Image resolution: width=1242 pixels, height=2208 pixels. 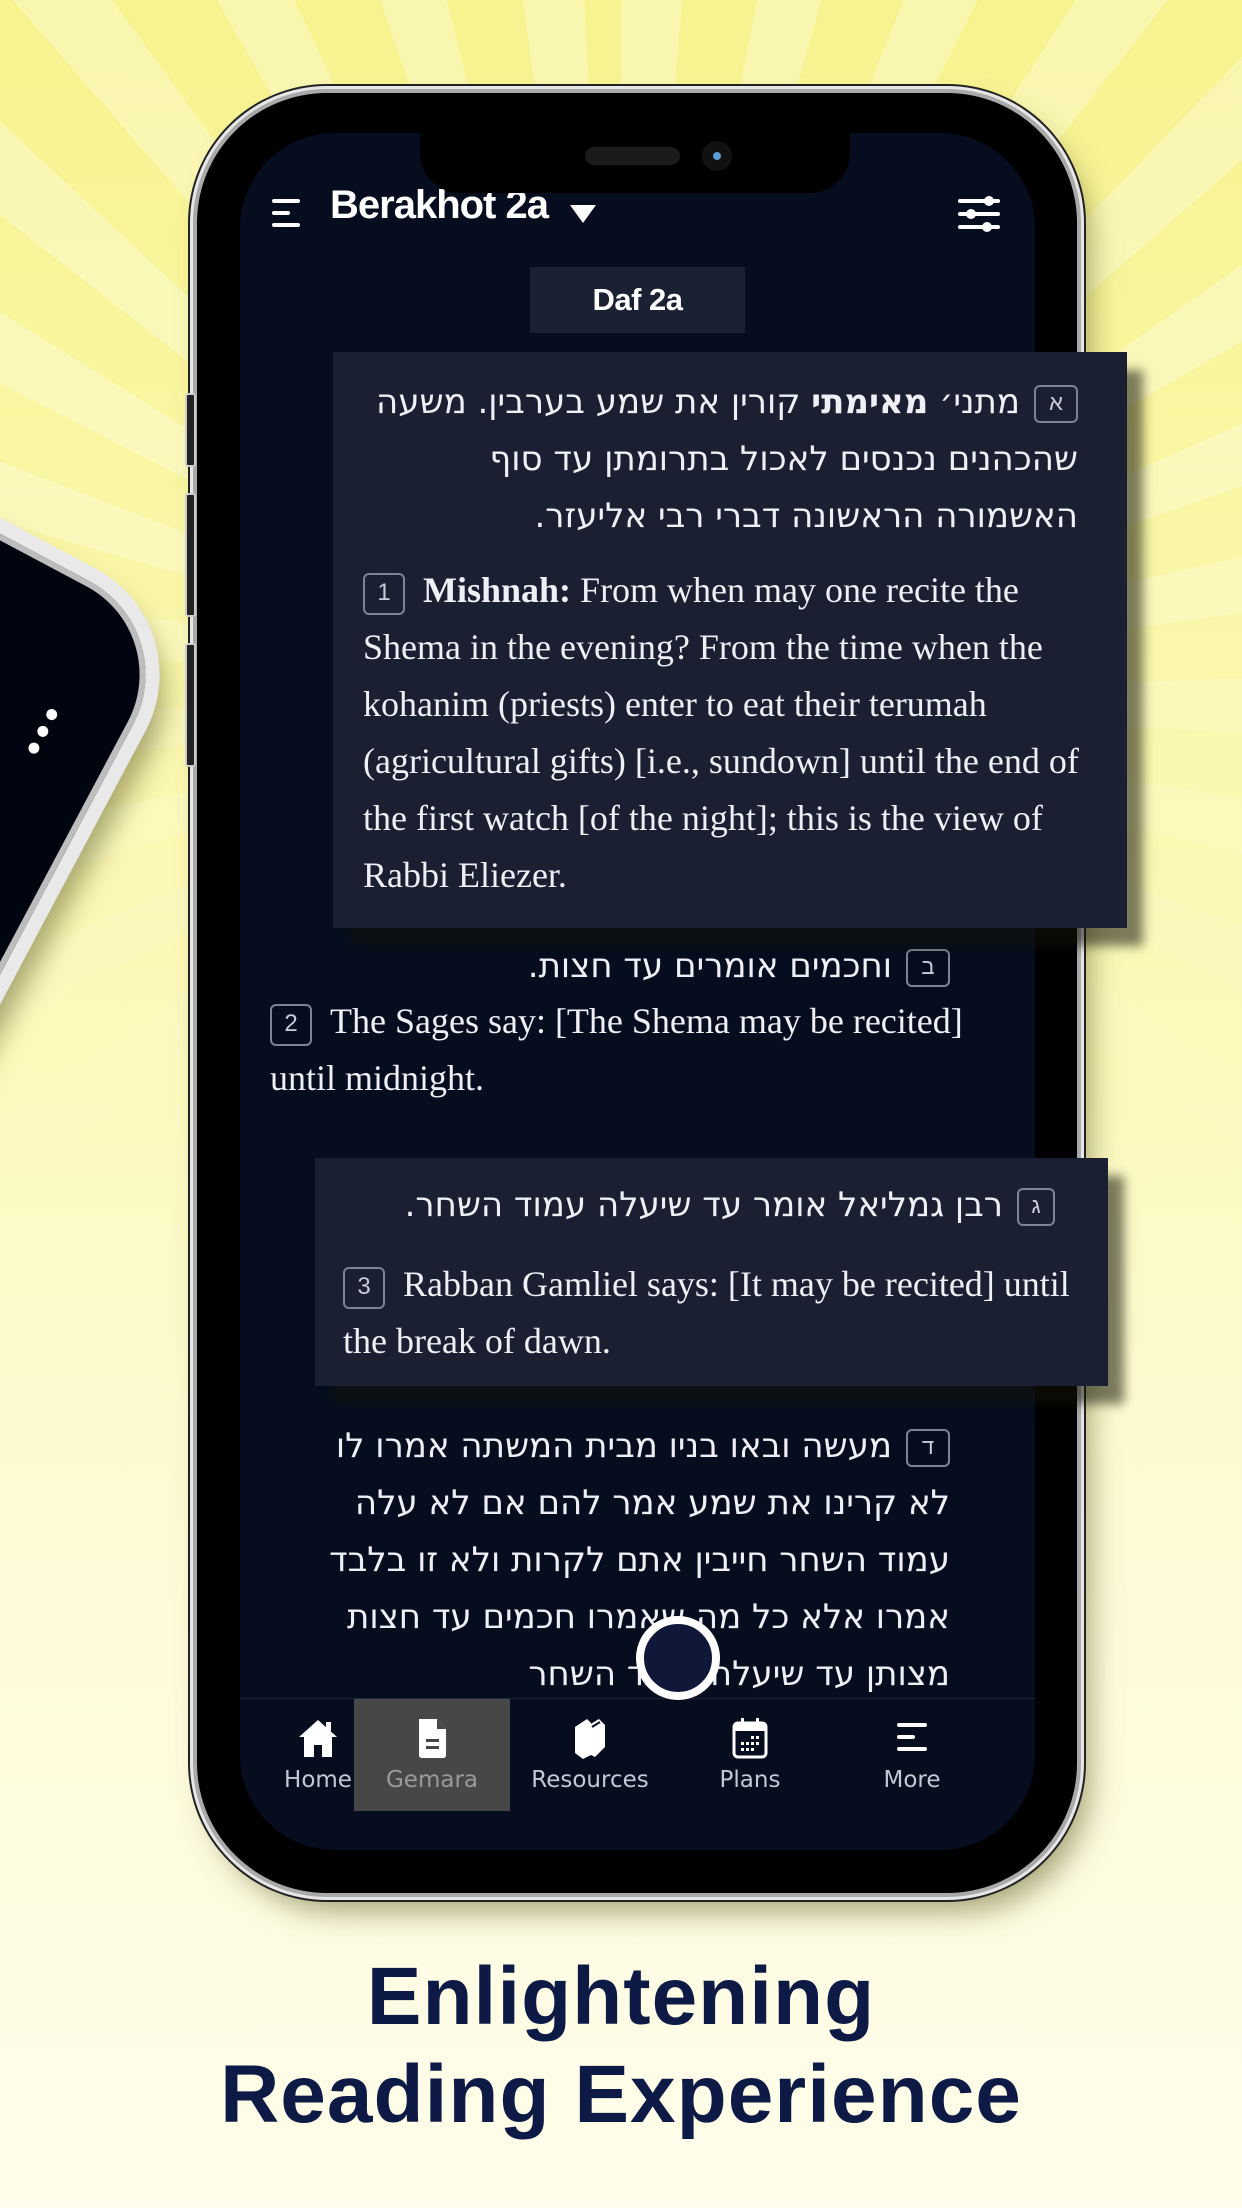 I want to click on hebrew-prefix: מתני׳, so click(x=979, y=402).